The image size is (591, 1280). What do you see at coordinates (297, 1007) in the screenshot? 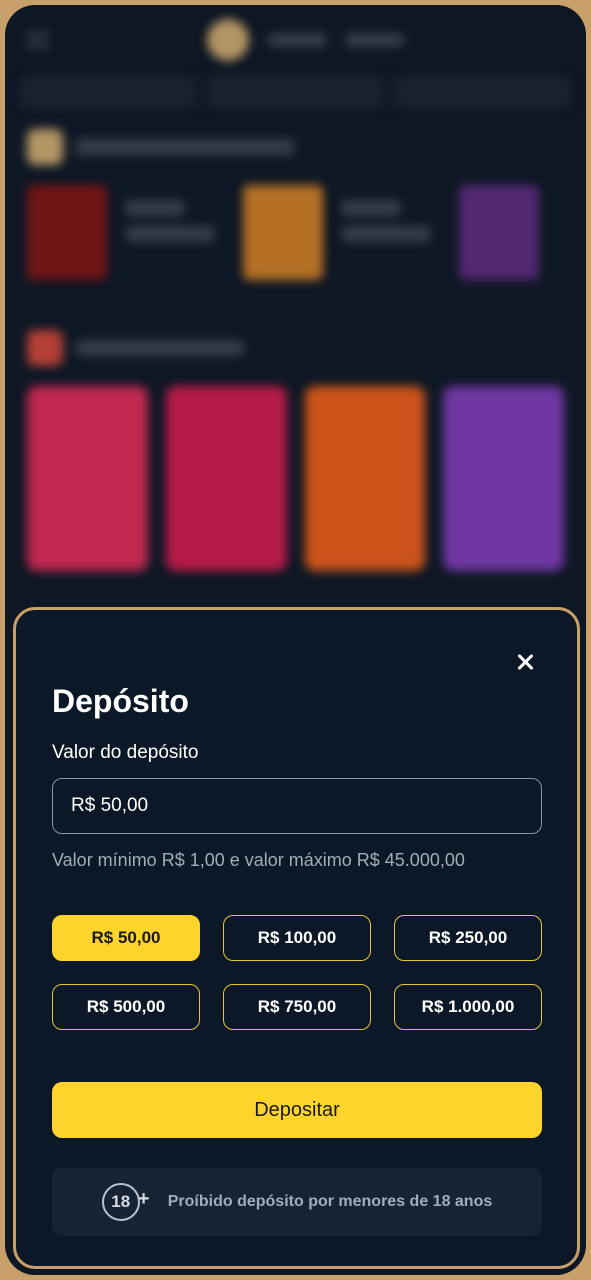
I see `amount-button-750: R$ 750,00` at bounding box center [297, 1007].